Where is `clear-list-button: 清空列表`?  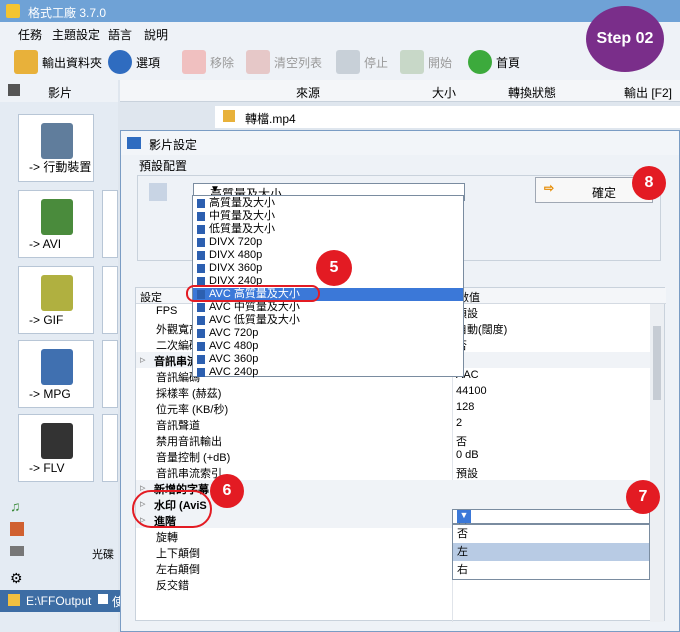 clear-list-button: 清空列表 is located at coordinates (284, 62).